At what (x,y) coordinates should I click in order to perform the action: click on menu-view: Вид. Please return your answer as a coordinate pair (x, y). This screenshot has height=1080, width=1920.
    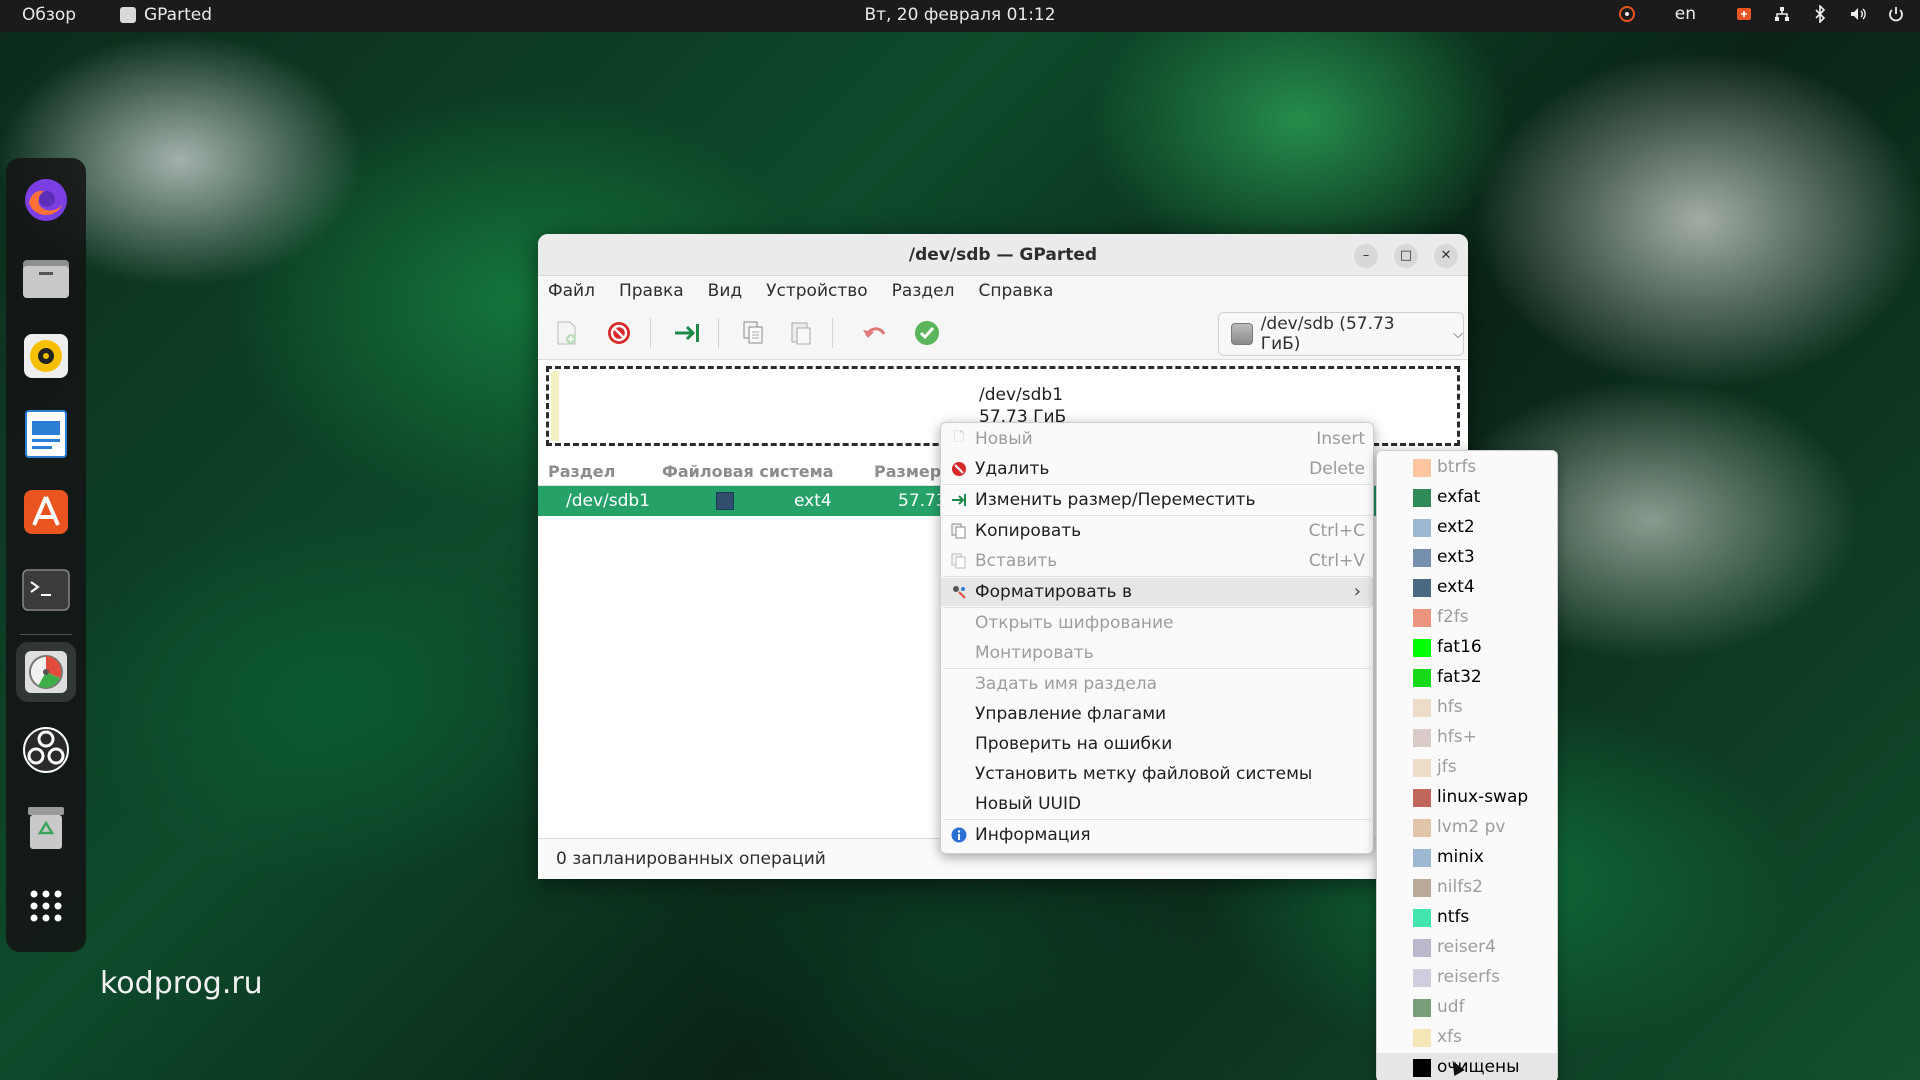
    Looking at the image, I should click on (725, 291).